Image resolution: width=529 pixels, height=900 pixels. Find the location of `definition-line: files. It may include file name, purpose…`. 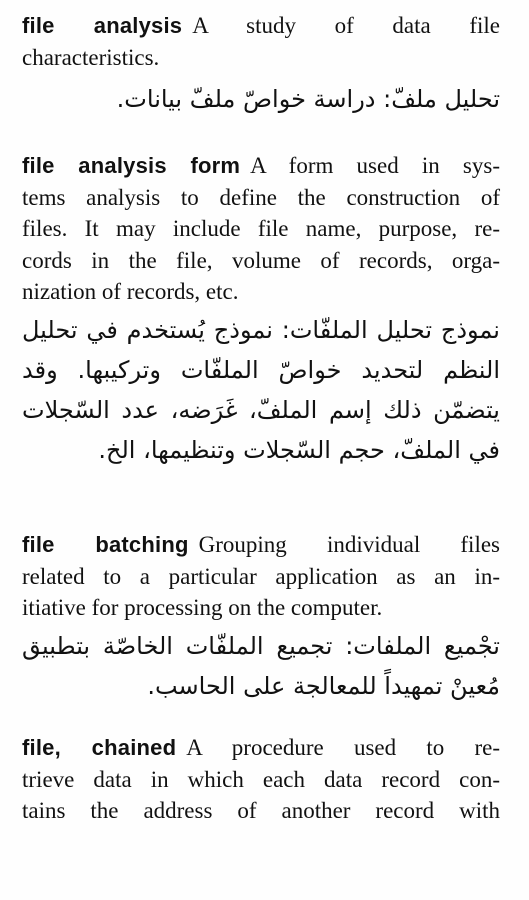

definition-line: files. It may include file name, purpose… is located at coordinates (261, 228).